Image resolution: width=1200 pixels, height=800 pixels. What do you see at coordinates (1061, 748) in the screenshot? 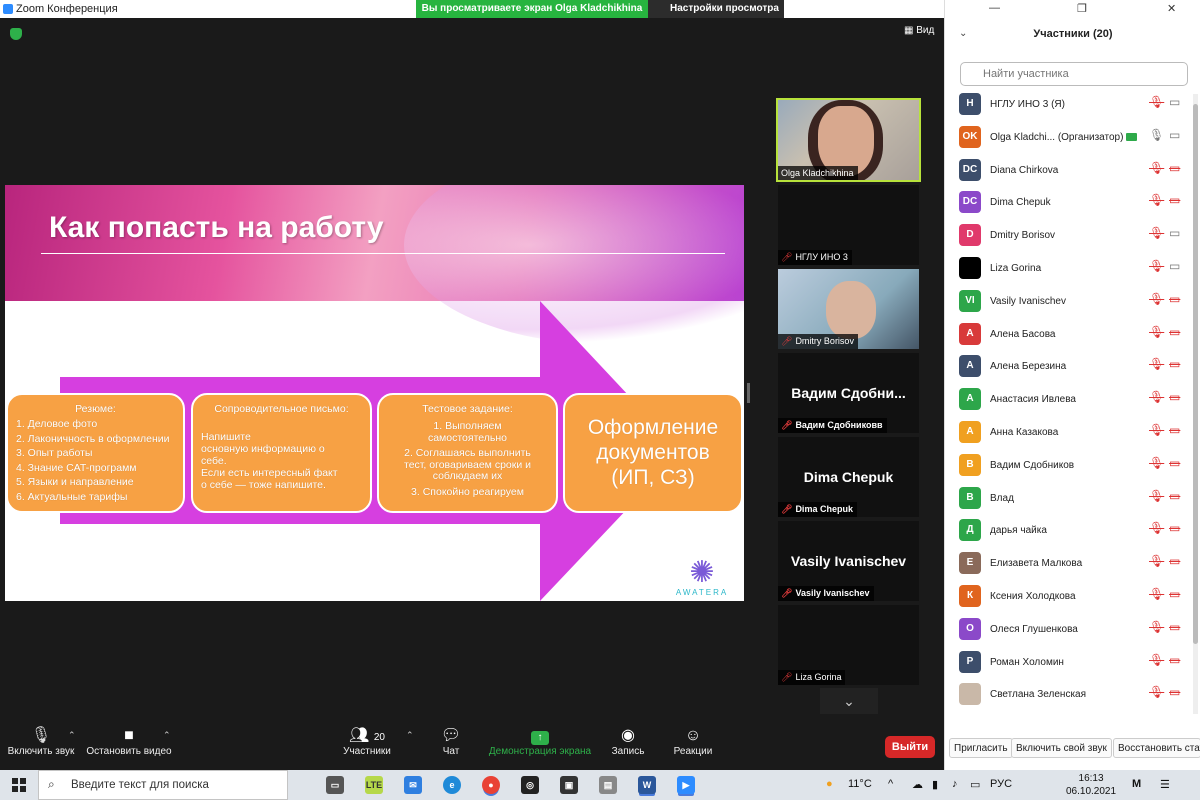
I see `unmute-self-button: Включить свой звук` at bounding box center [1061, 748].